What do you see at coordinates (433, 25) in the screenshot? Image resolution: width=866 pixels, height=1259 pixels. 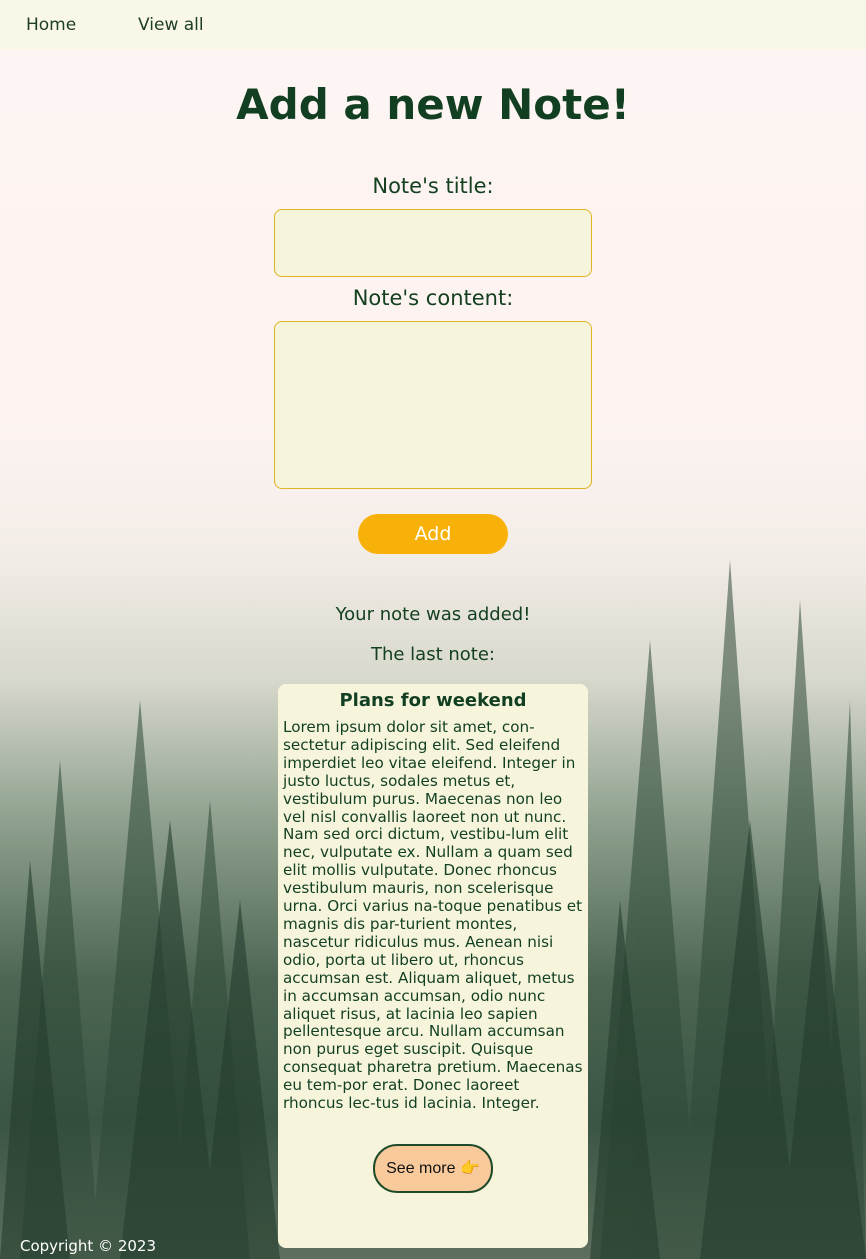 I see `top-navbar: Home View all` at bounding box center [433, 25].